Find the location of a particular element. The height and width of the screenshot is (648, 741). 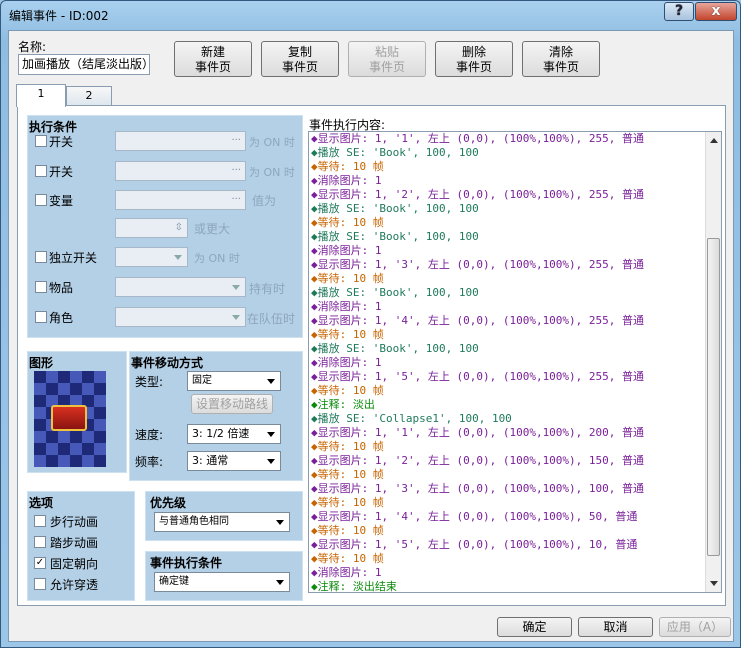

self-switch-checkbox is located at coordinates (41, 257).